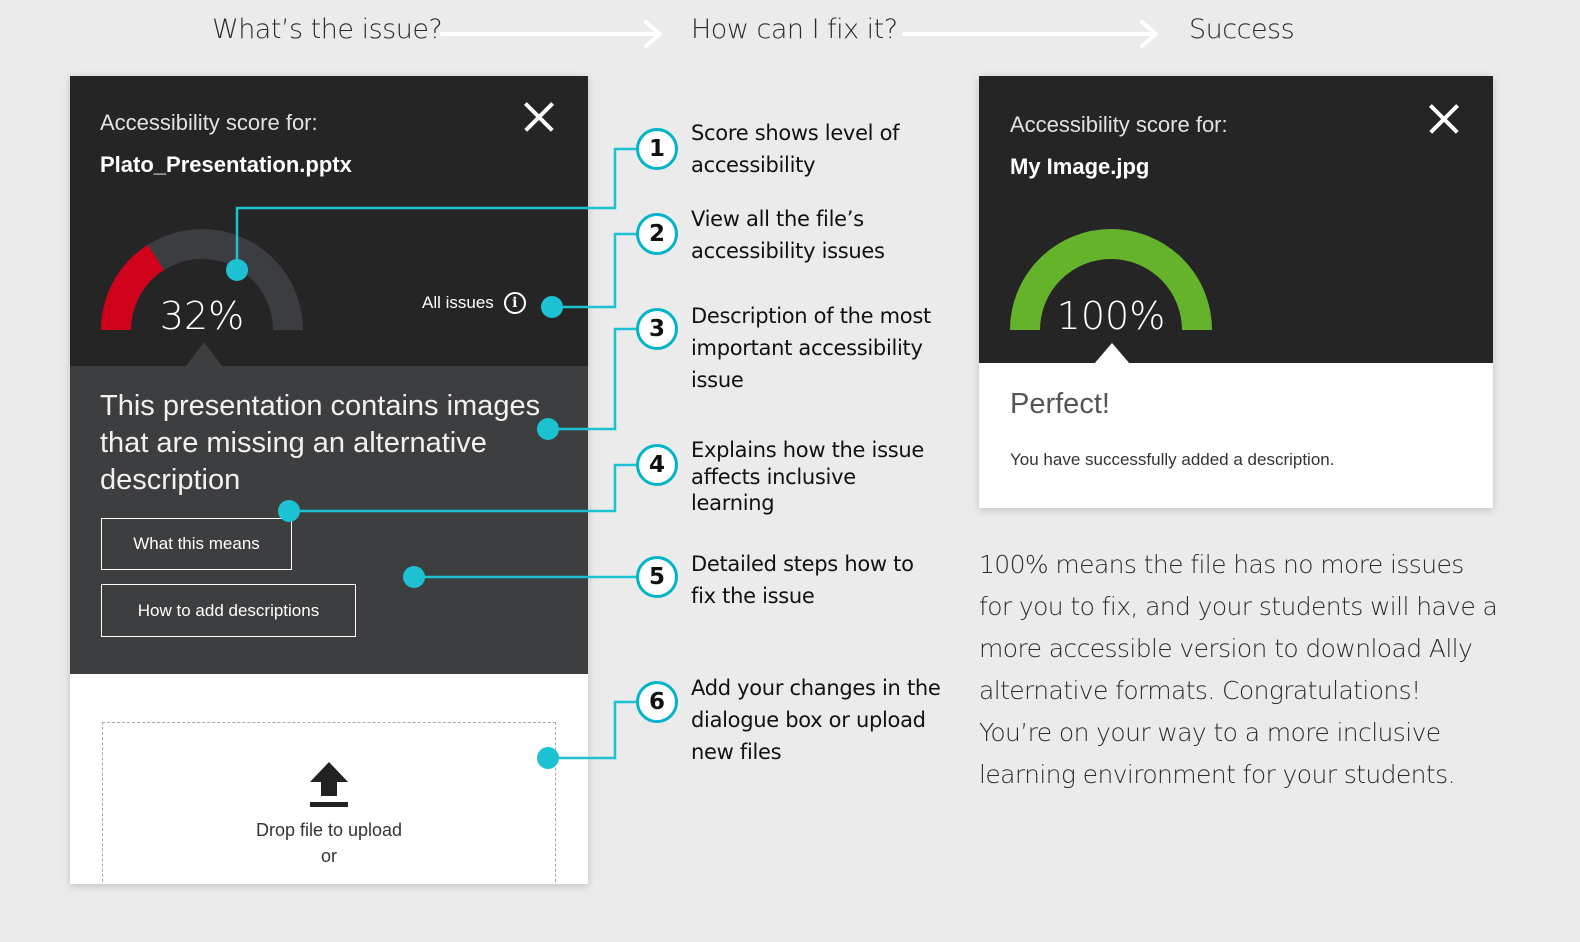  What do you see at coordinates (1111, 316) in the screenshot?
I see `score-percent: 100%` at bounding box center [1111, 316].